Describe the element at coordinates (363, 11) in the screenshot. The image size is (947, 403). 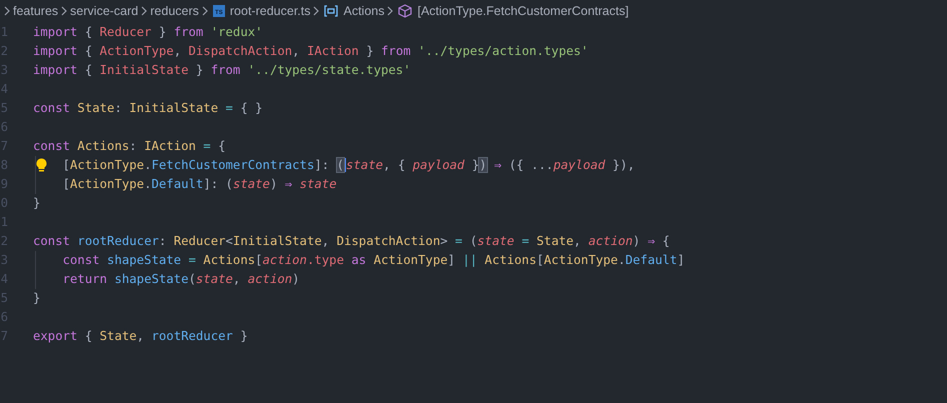
I see `breadcrumb-item: Actions` at that location.